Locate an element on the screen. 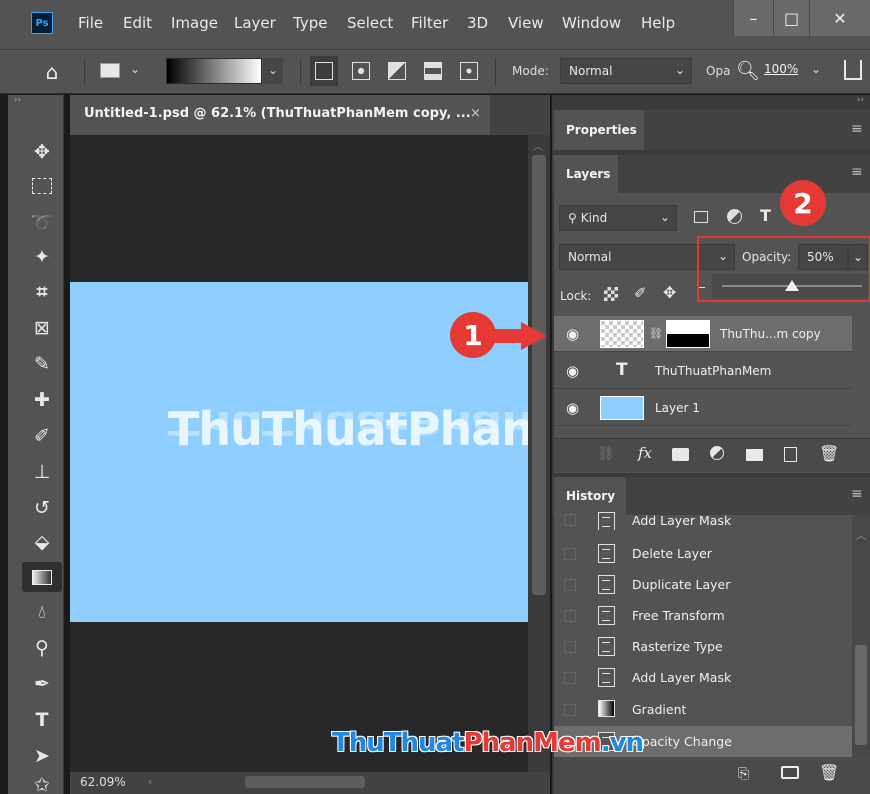 This screenshot has width=870, height=794. history-item: Rasterize Type is located at coordinates (703, 646).